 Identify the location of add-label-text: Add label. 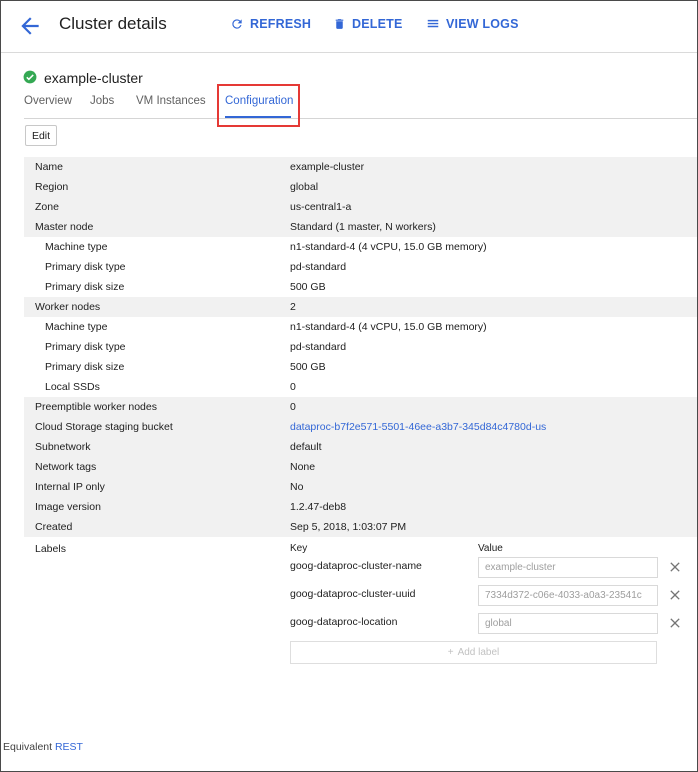
(478, 652).